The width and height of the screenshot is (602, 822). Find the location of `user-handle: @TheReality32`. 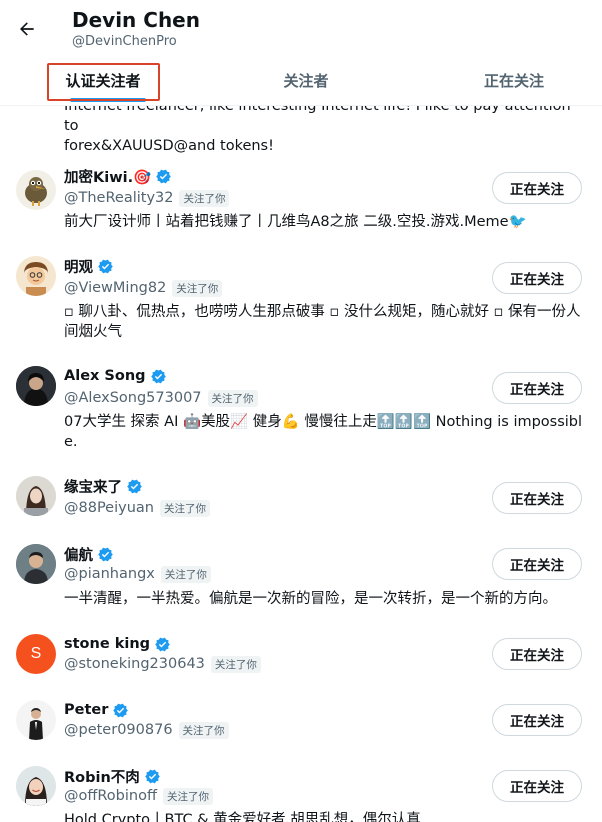

user-handle: @TheReality32 is located at coordinates (118, 198).